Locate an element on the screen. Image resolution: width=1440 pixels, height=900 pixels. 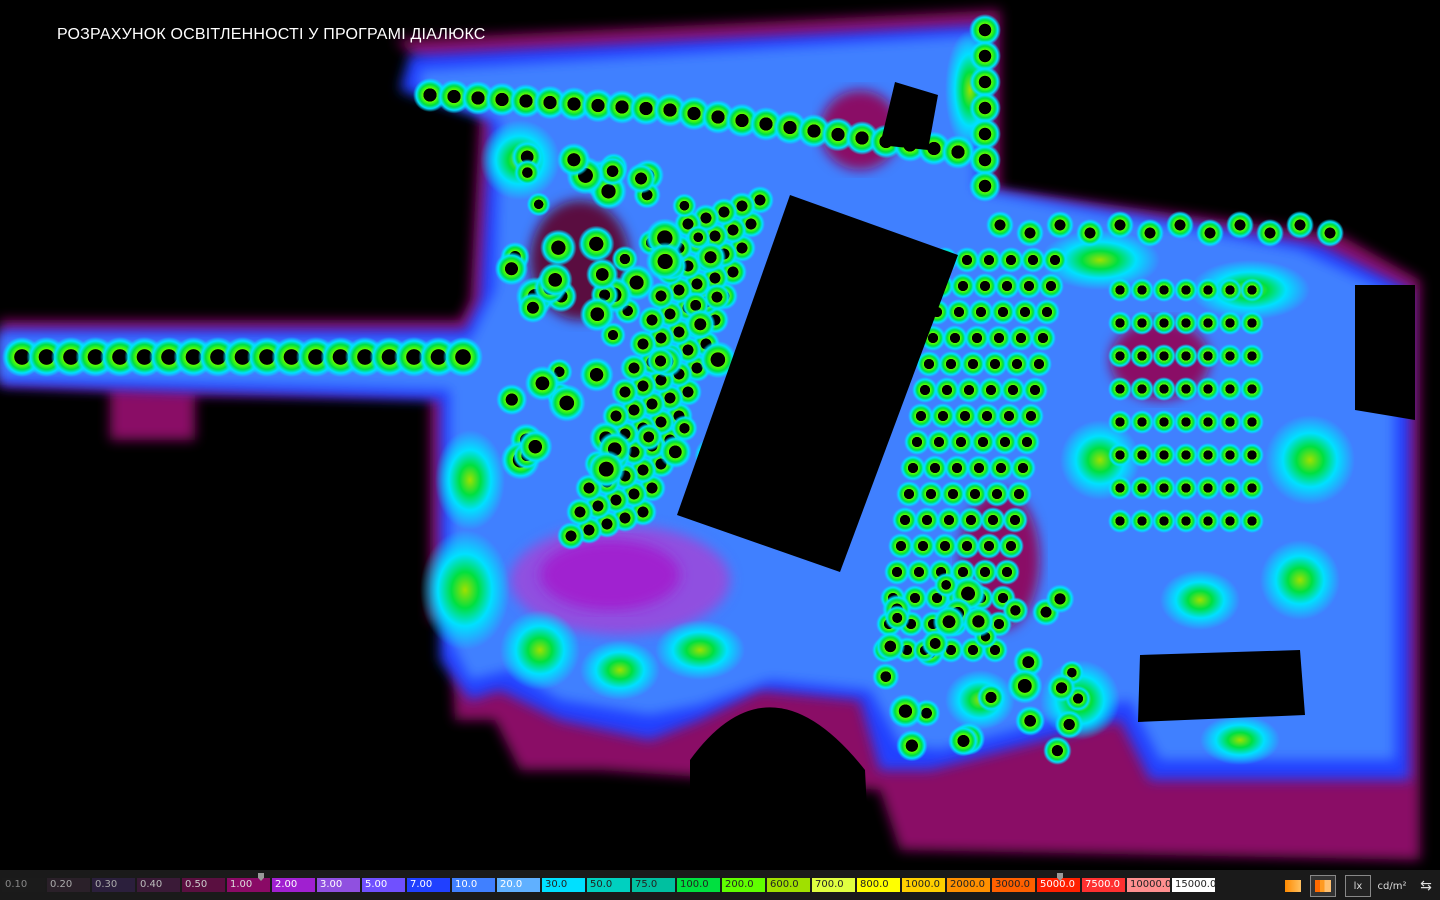
palette-gradient-button is located at coordinates (1293, 886).